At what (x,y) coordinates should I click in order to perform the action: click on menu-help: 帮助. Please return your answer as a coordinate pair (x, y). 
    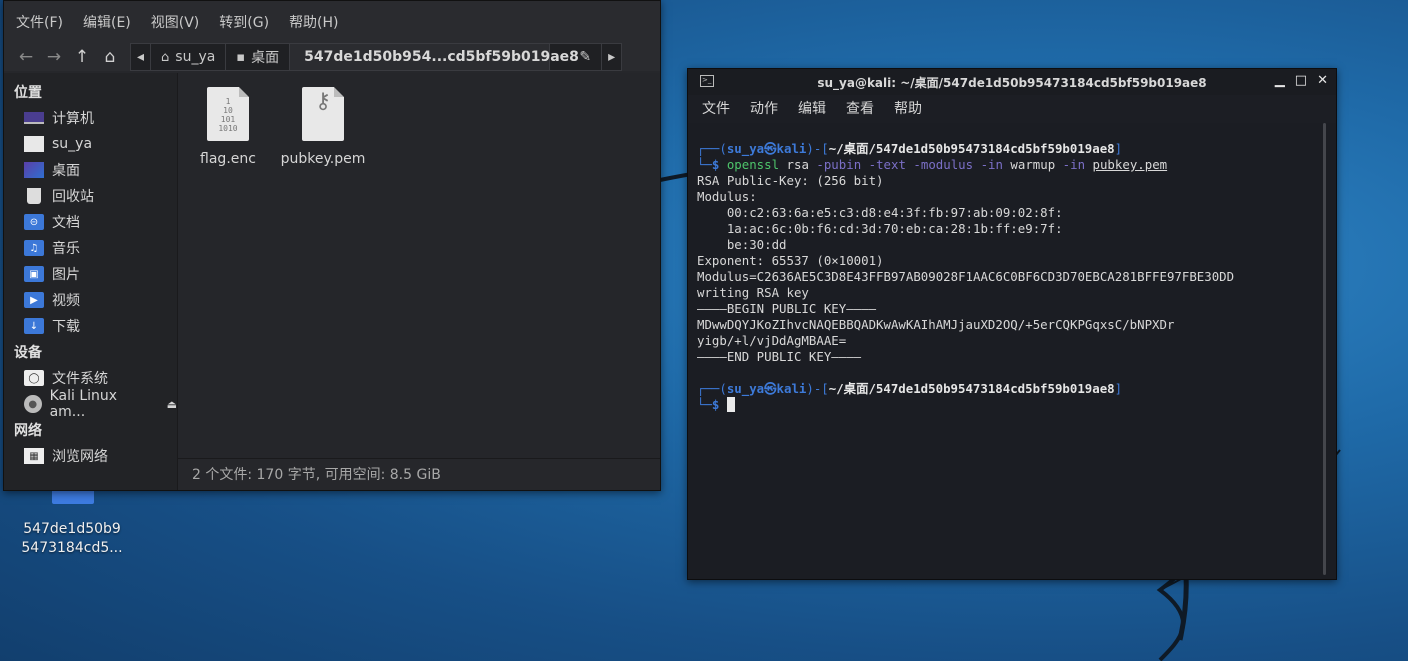
    Looking at the image, I should click on (908, 108).